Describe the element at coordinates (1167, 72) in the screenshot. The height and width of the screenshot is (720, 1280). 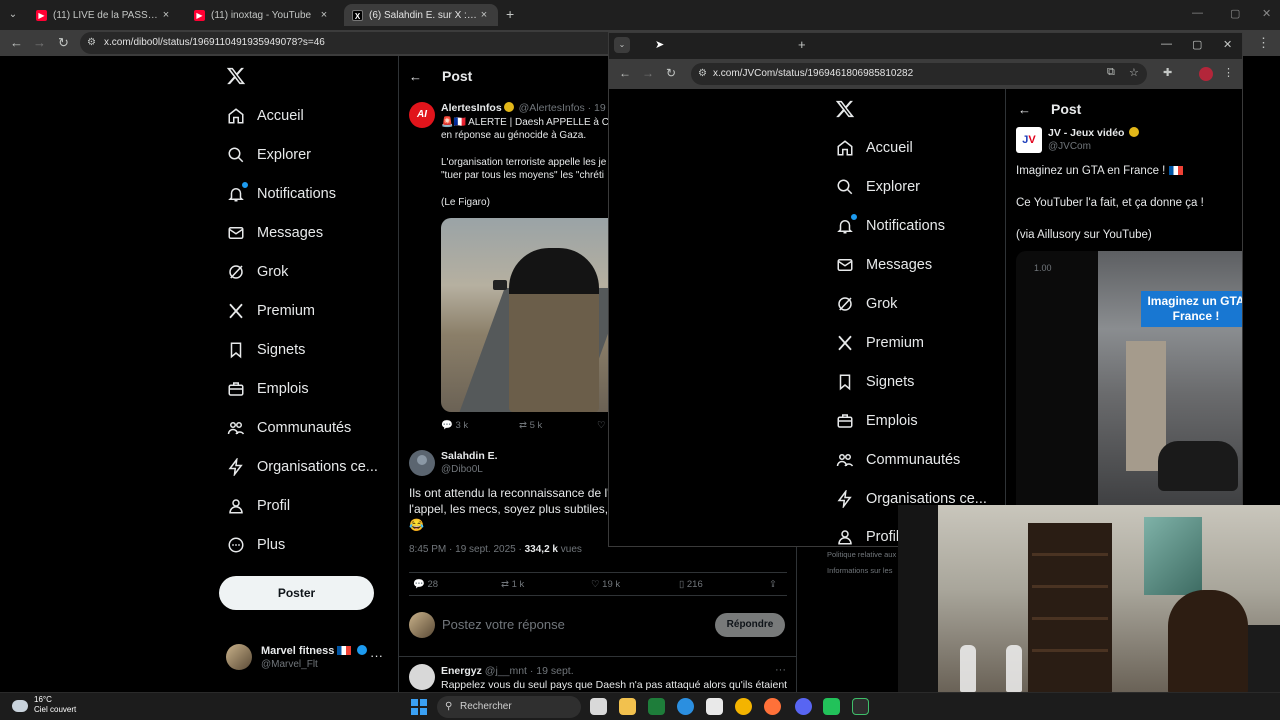
I see `extensions-icon: ✚` at that location.